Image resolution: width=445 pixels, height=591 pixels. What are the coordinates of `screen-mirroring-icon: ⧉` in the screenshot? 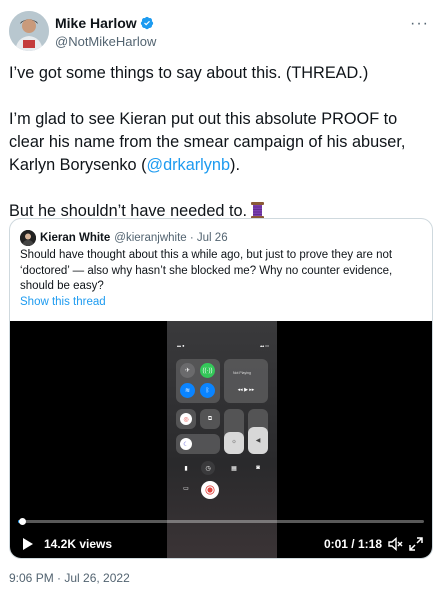 It's located at (210, 418).